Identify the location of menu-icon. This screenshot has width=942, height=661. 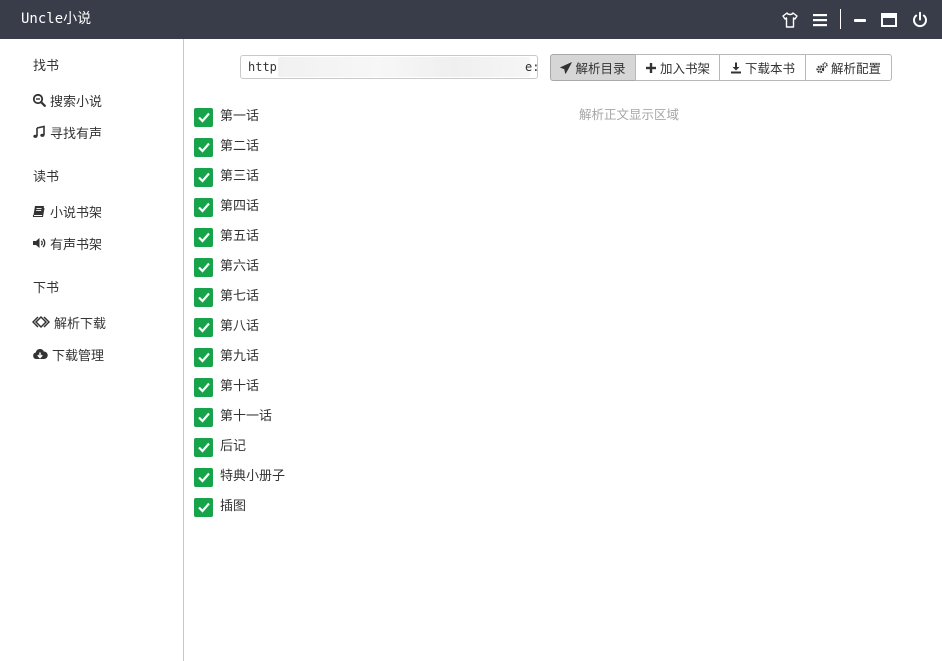
(820, 20).